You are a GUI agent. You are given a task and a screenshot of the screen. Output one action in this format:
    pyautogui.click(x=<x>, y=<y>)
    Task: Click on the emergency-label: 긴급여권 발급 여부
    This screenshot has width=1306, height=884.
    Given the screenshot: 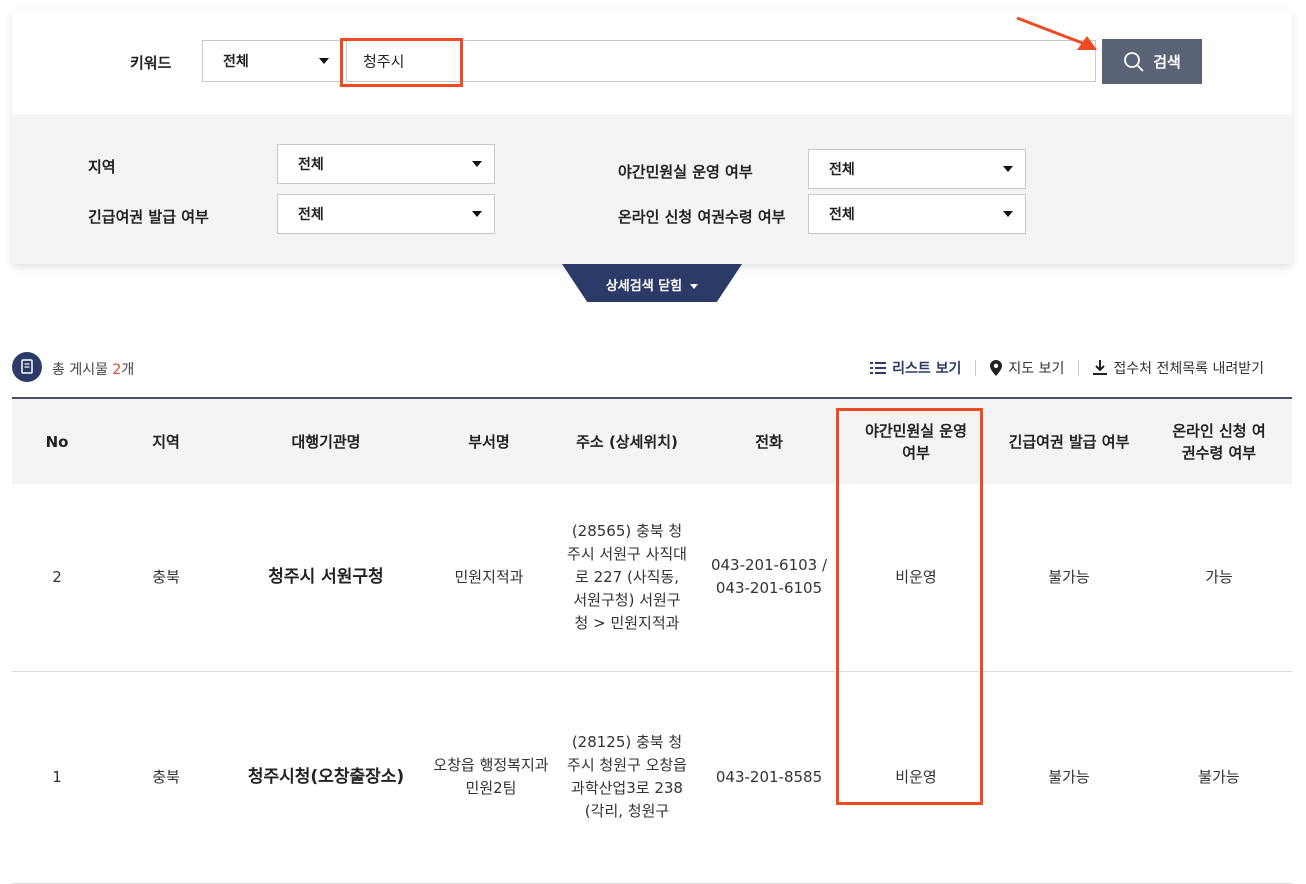 What is the action you would take?
    pyautogui.click(x=148, y=217)
    